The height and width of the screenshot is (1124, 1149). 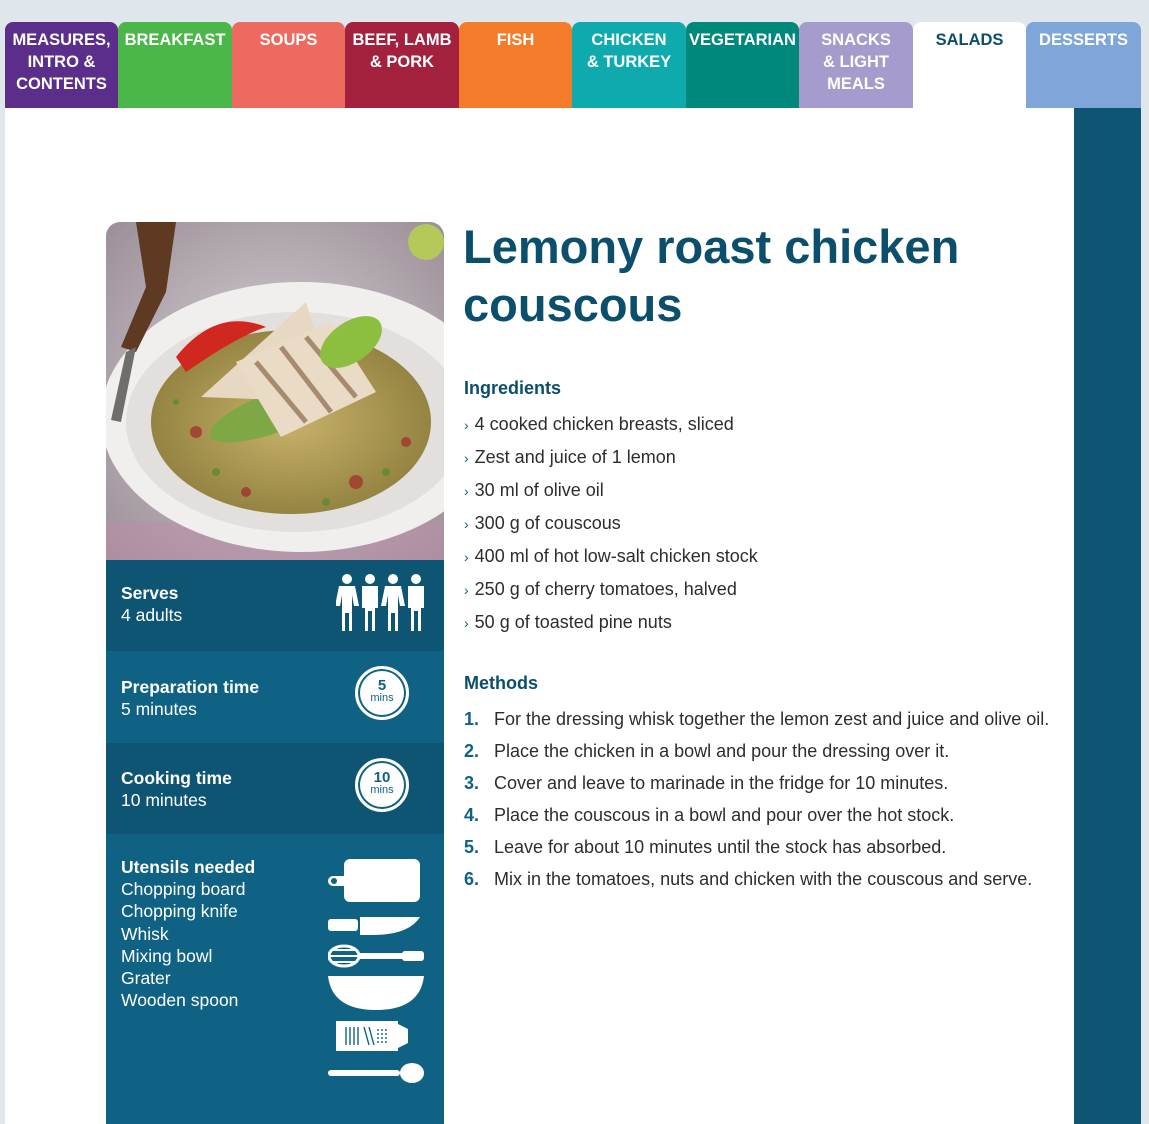 What do you see at coordinates (382, 790) in the screenshot?
I see `cook-clock-unit: mins` at bounding box center [382, 790].